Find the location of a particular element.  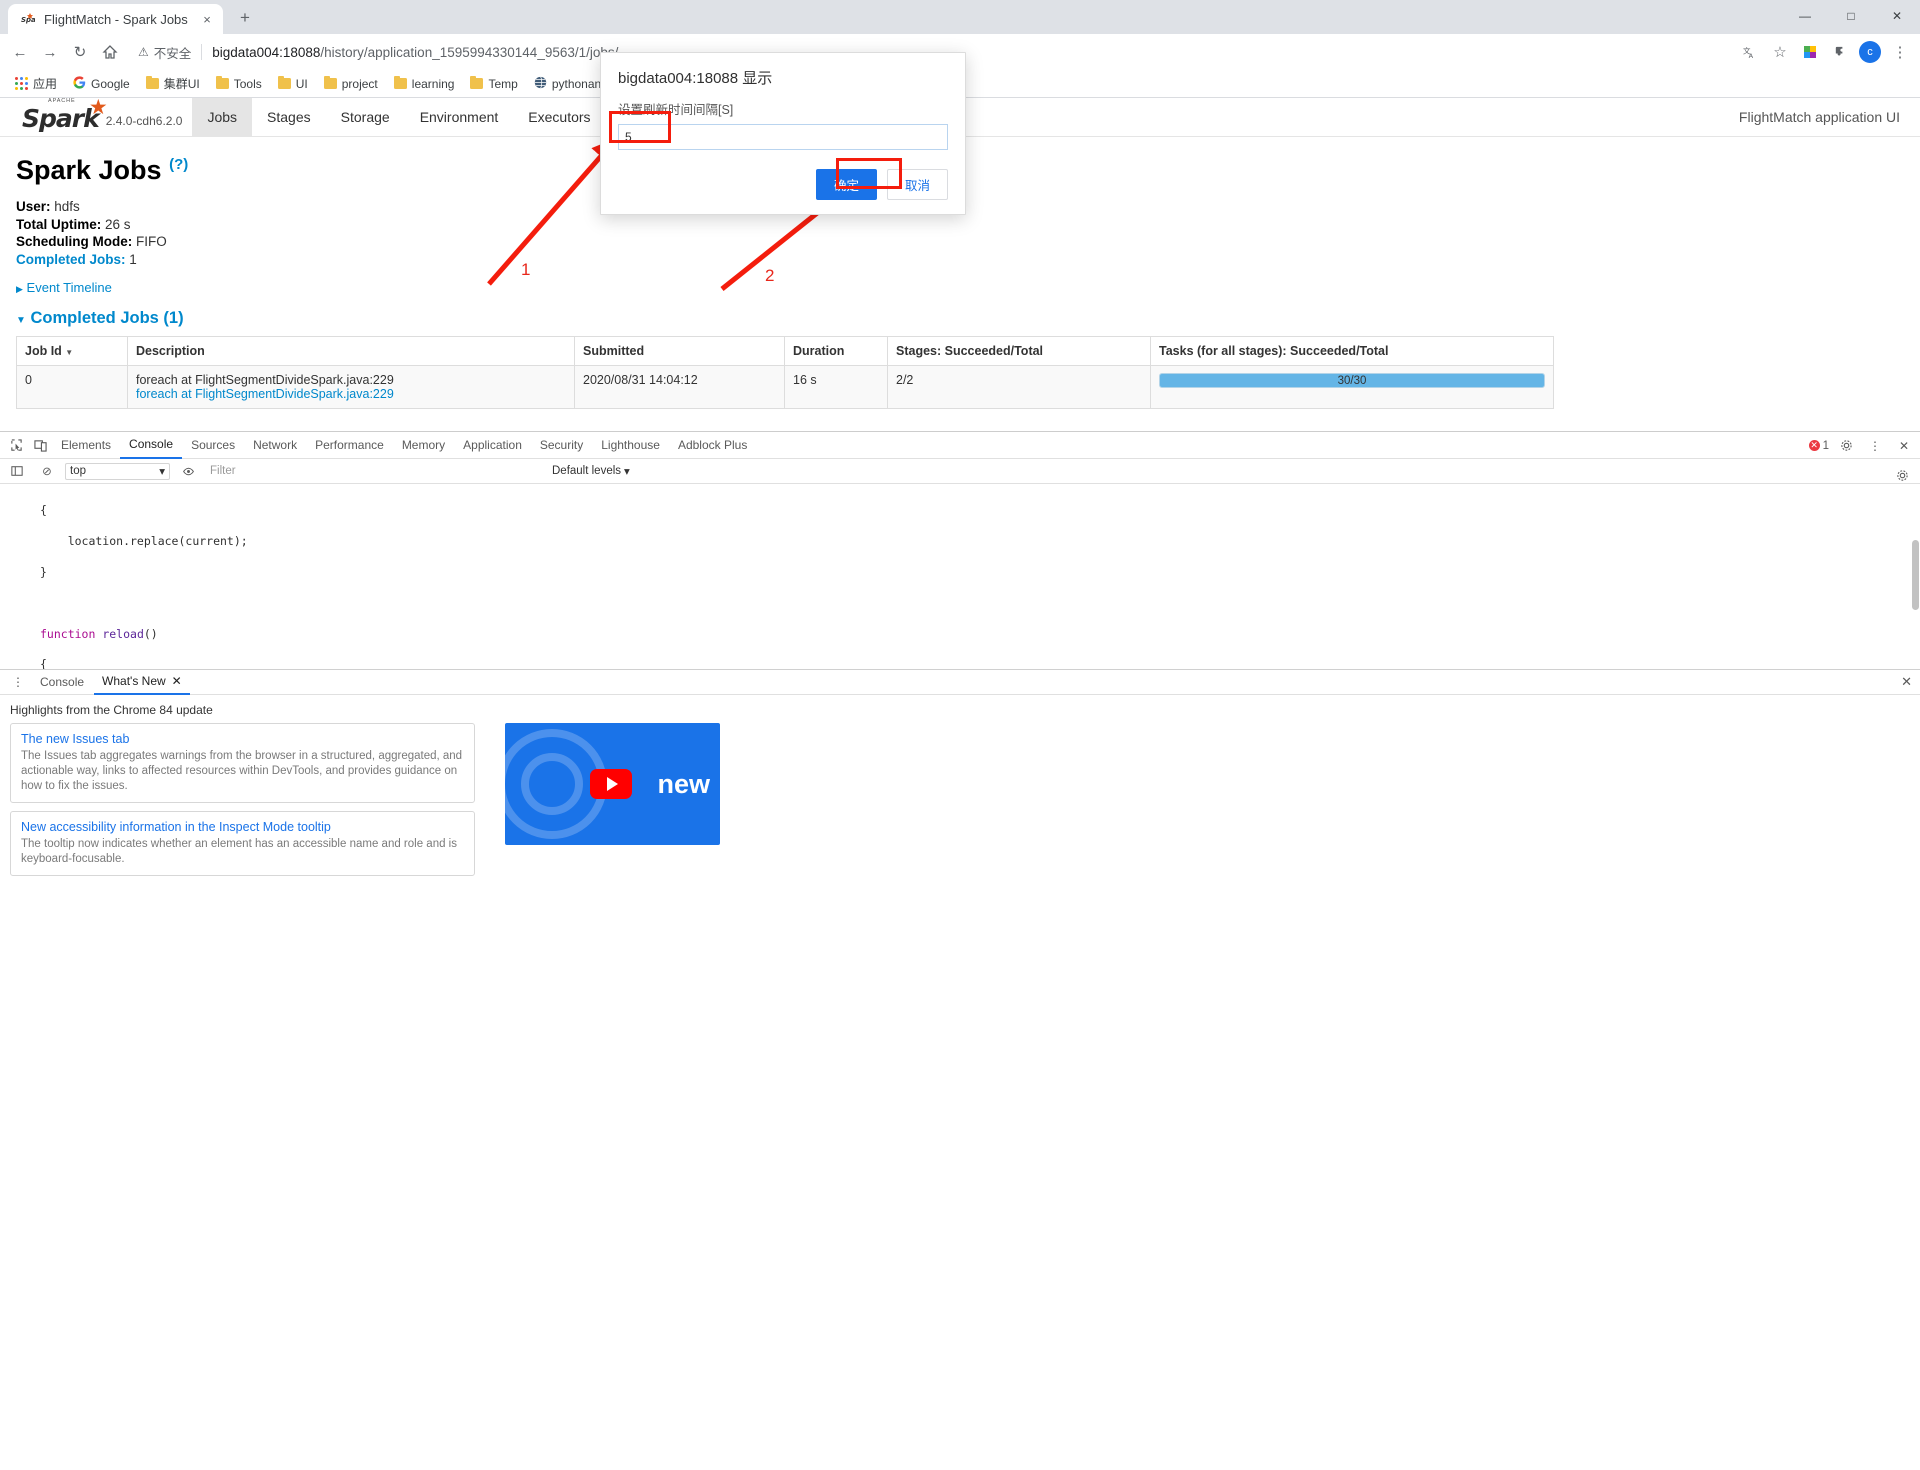

clear-console-icon: ⊘ is located at coordinates (47, 471).